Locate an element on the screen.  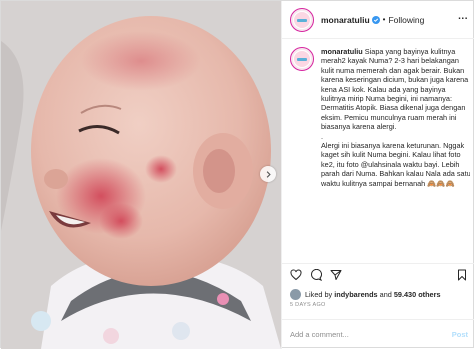
action-bar is located at coordinates (378, 274).